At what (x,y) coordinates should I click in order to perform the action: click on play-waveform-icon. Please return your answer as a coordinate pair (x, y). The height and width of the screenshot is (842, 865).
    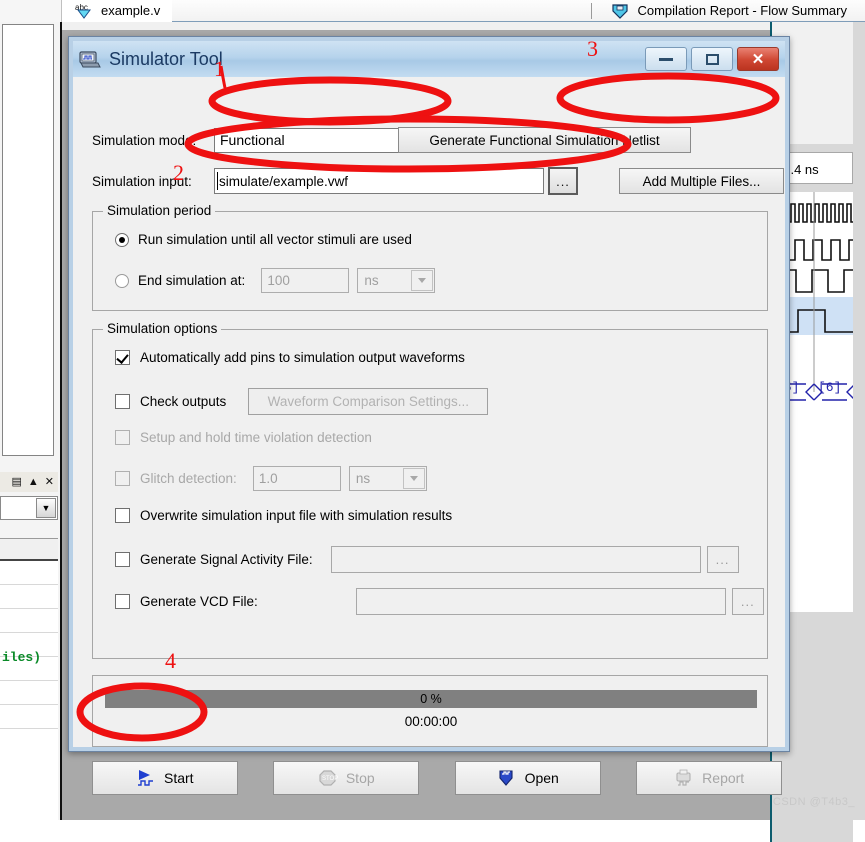
    Looking at the image, I should click on (146, 778).